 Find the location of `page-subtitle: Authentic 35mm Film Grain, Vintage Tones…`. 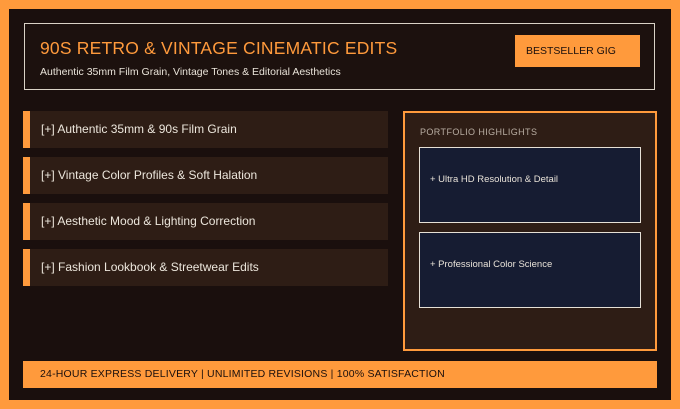

page-subtitle: Authentic 35mm Film Grain, Vintage Tones… is located at coordinates (190, 72).